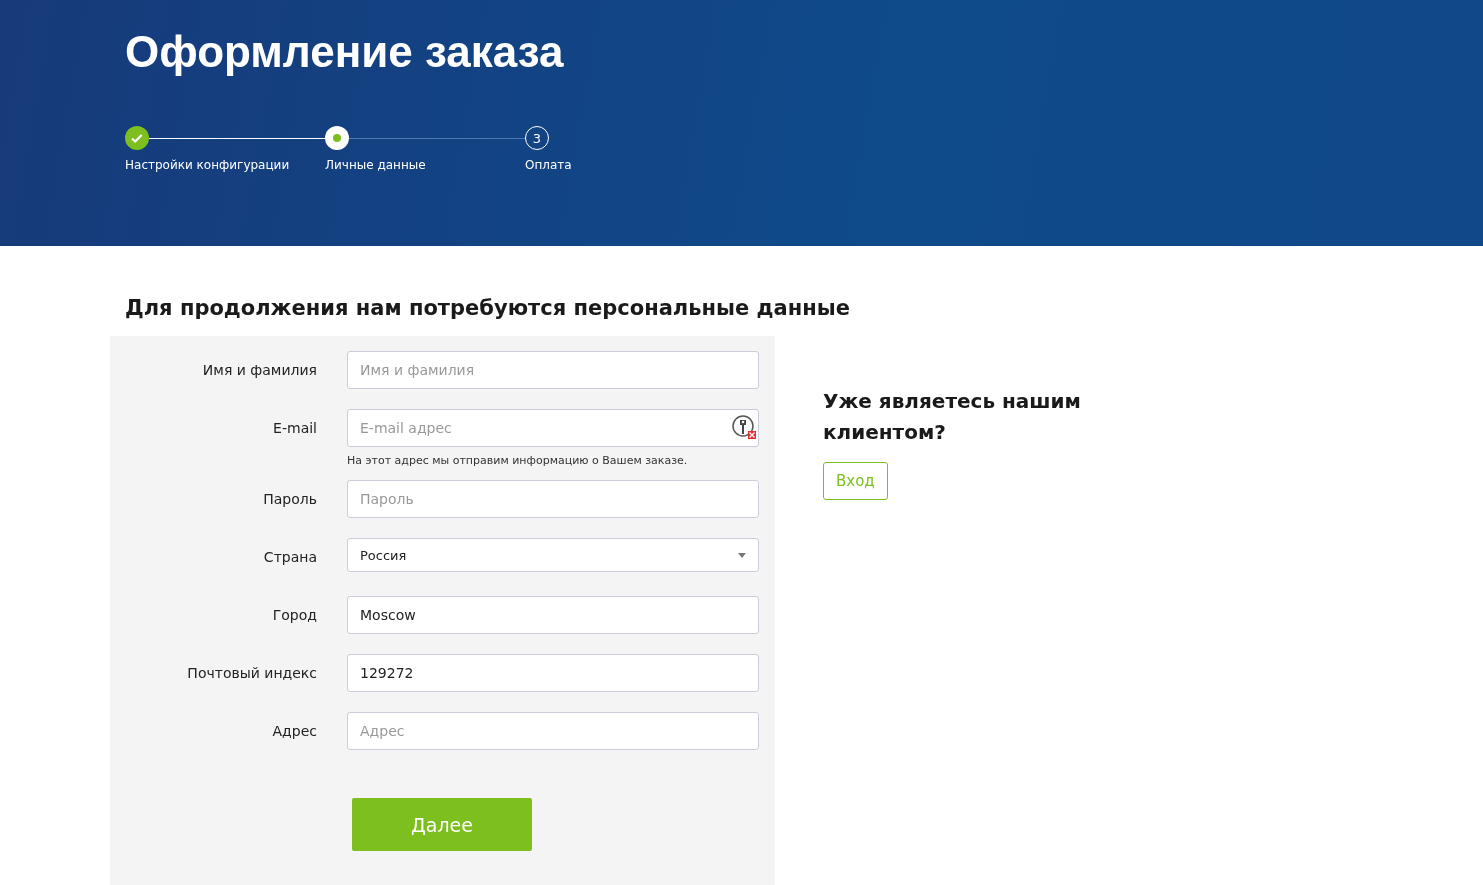  What do you see at coordinates (553, 499) in the screenshot?
I see `input-field: Пароль` at bounding box center [553, 499].